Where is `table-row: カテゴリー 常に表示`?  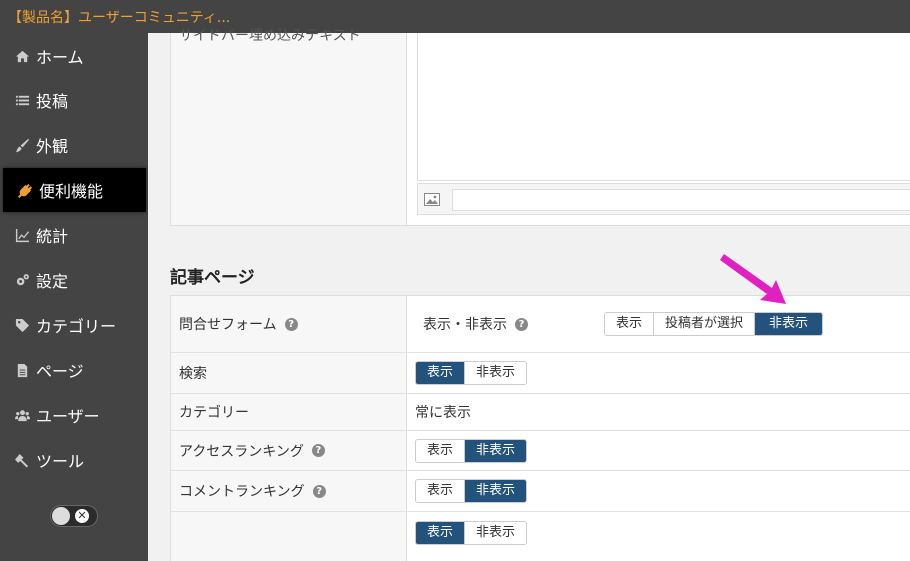 table-row: カテゴリー 常に表示 is located at coordinates (540, 412).